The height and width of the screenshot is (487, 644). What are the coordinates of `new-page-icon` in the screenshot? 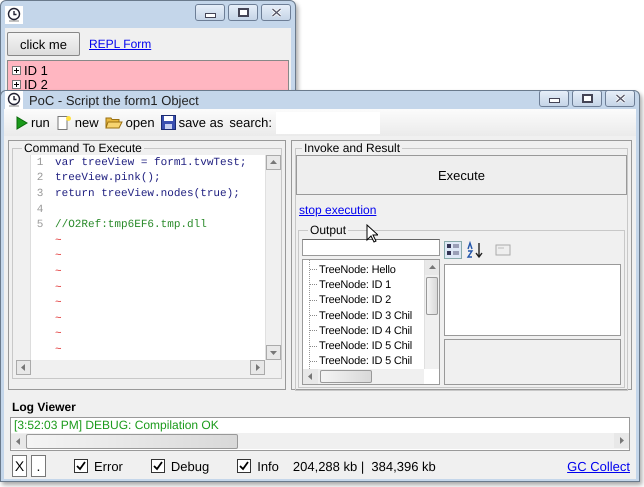 It's located at (64, 122).